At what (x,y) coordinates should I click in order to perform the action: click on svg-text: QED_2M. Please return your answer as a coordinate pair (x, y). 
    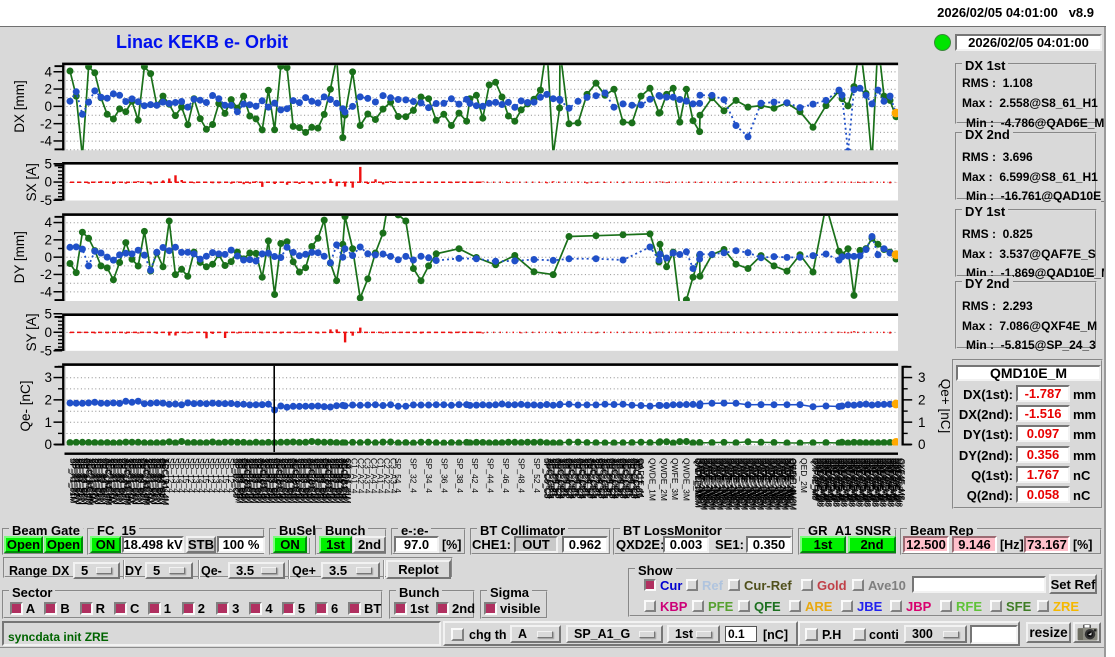
    Looking at the image, I should click on (804, 475).